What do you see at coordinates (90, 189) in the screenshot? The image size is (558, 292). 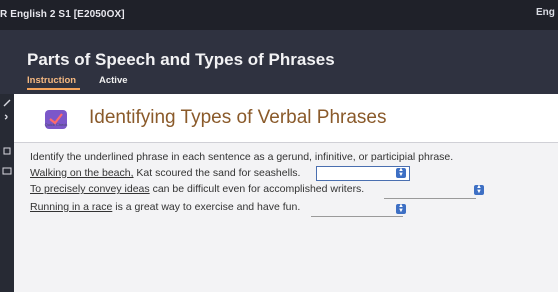 I see `underlined-phrase: To precisely convey ideas` at bounding box center [90, 189].